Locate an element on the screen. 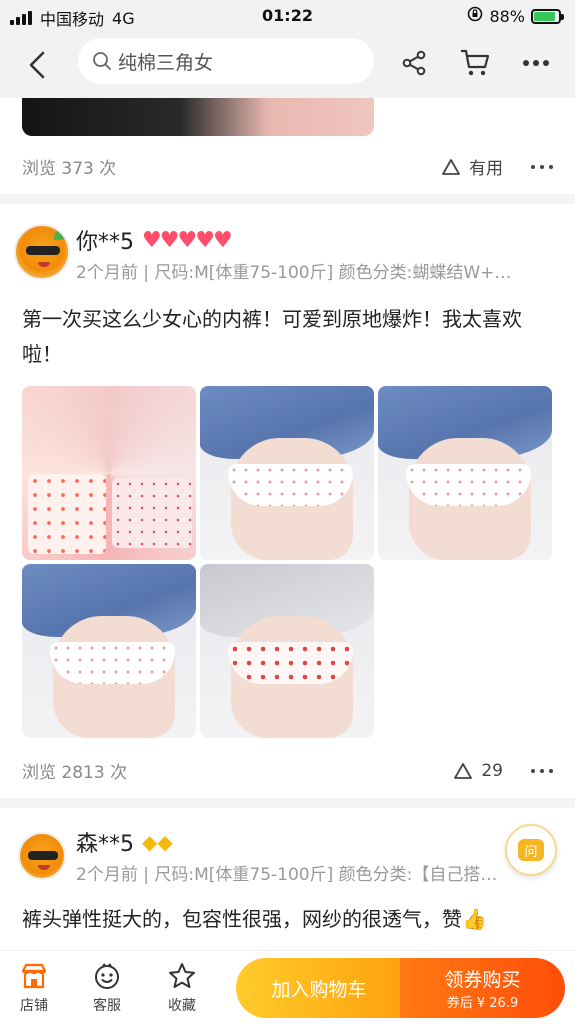  more-dots-icon is located at coordinates (536, 63).